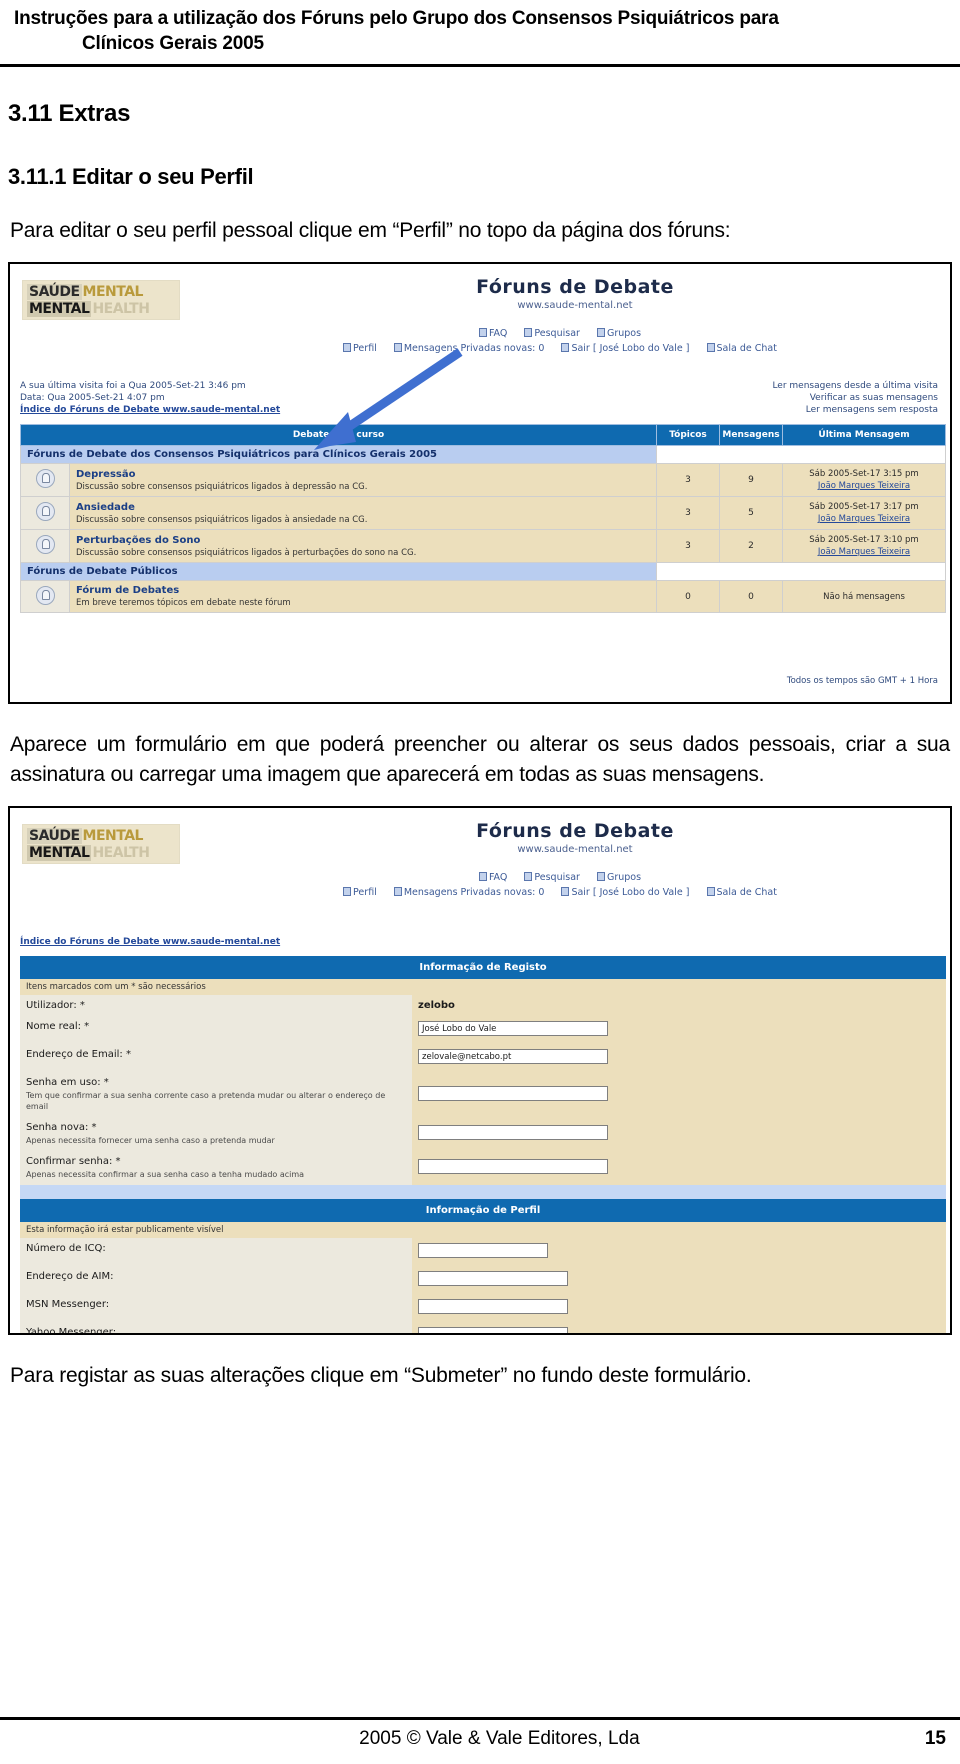 The width and height of the screenshot is (960, 1764). What do you see at coordinates (679, 1168) in the screenshot?
I see `field-value-confirmar-senha-cell` at bounding box center [679, 1168].